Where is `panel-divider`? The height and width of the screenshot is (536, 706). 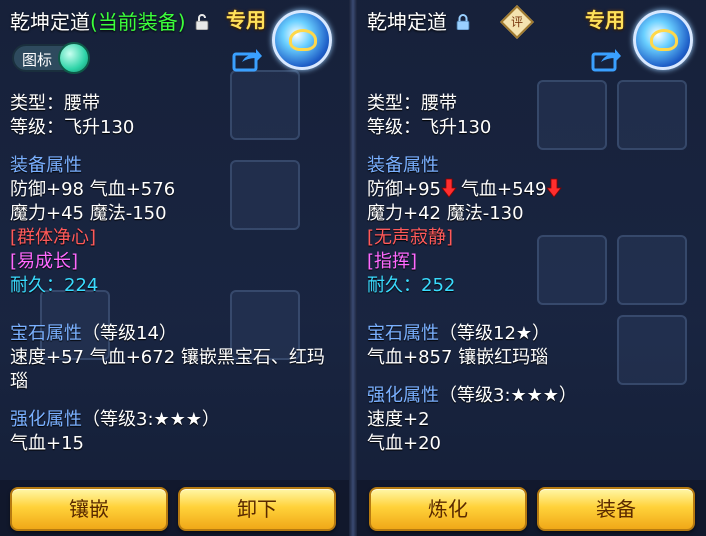 panel-divider is located at coordinates (353, 268).